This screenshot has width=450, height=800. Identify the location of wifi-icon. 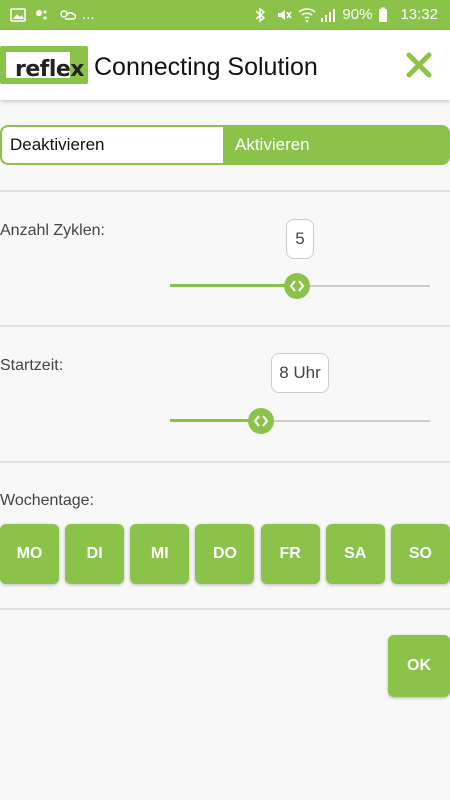
(307, 15).